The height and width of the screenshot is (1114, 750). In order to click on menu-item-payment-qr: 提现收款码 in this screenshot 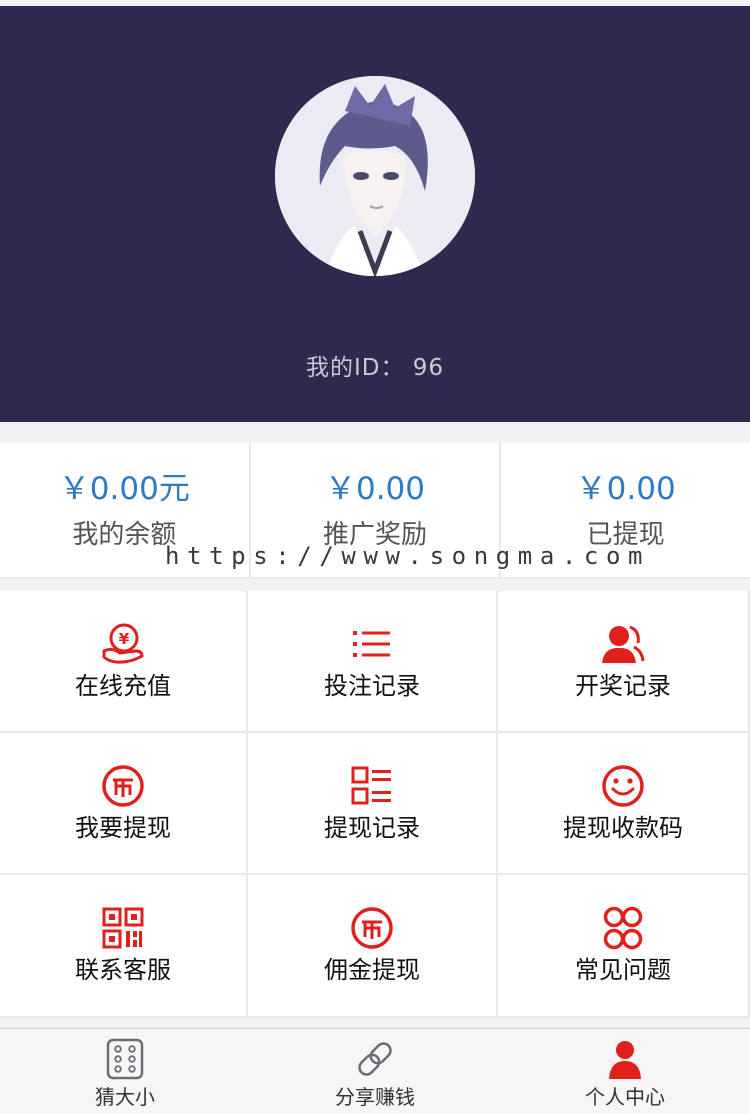, I will do `click(624, 804)`.